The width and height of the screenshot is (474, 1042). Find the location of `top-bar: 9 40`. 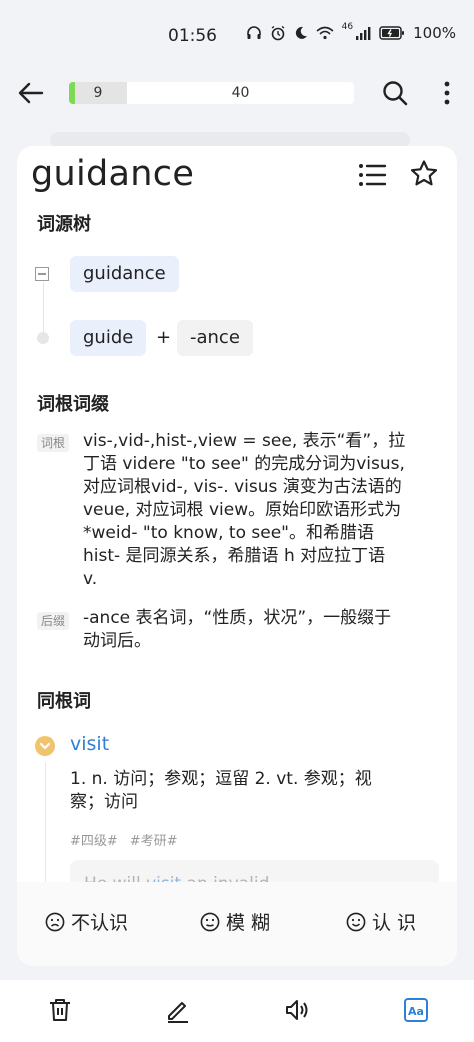

top-bar: 9 40 is located at coordinates (237, 93).